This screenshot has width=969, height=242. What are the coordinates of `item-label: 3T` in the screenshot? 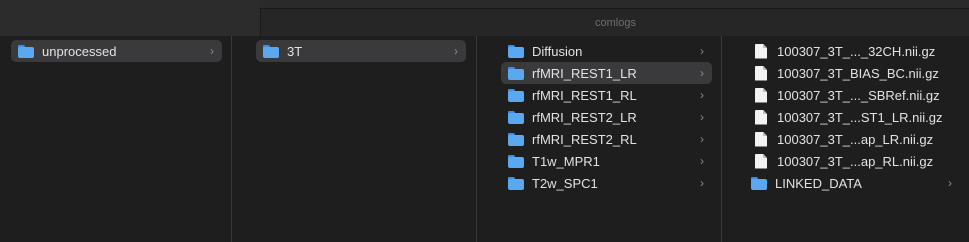 It's located at (295, 51).